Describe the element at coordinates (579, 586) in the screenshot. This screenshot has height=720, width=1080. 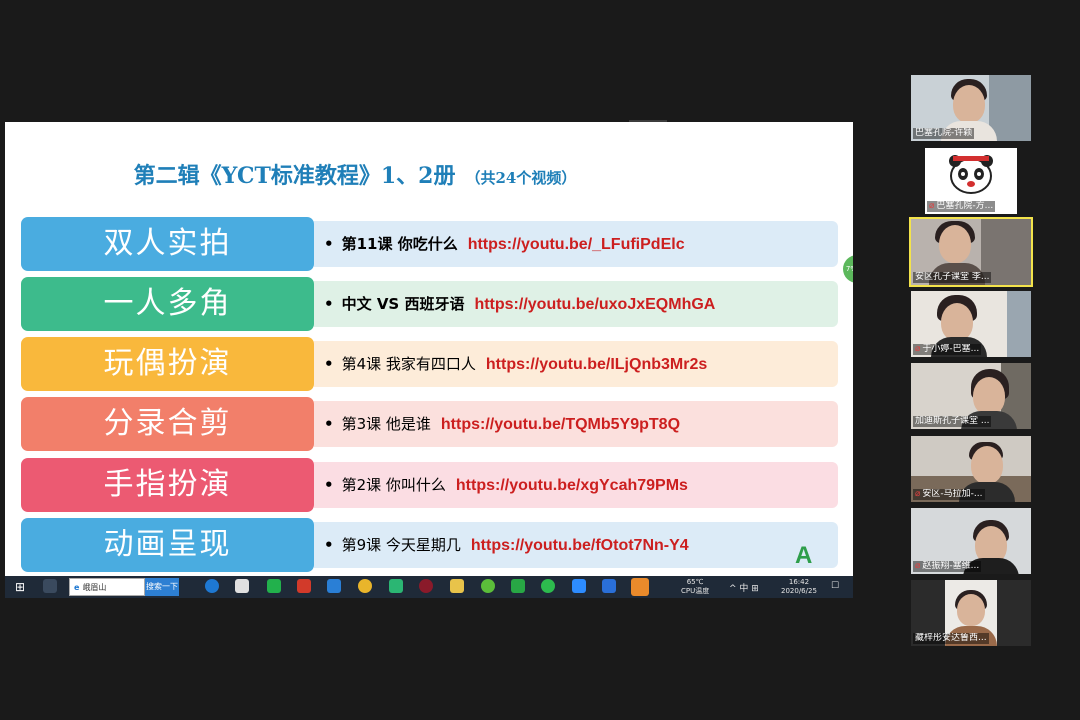
I see `zoom-icon` at that location.